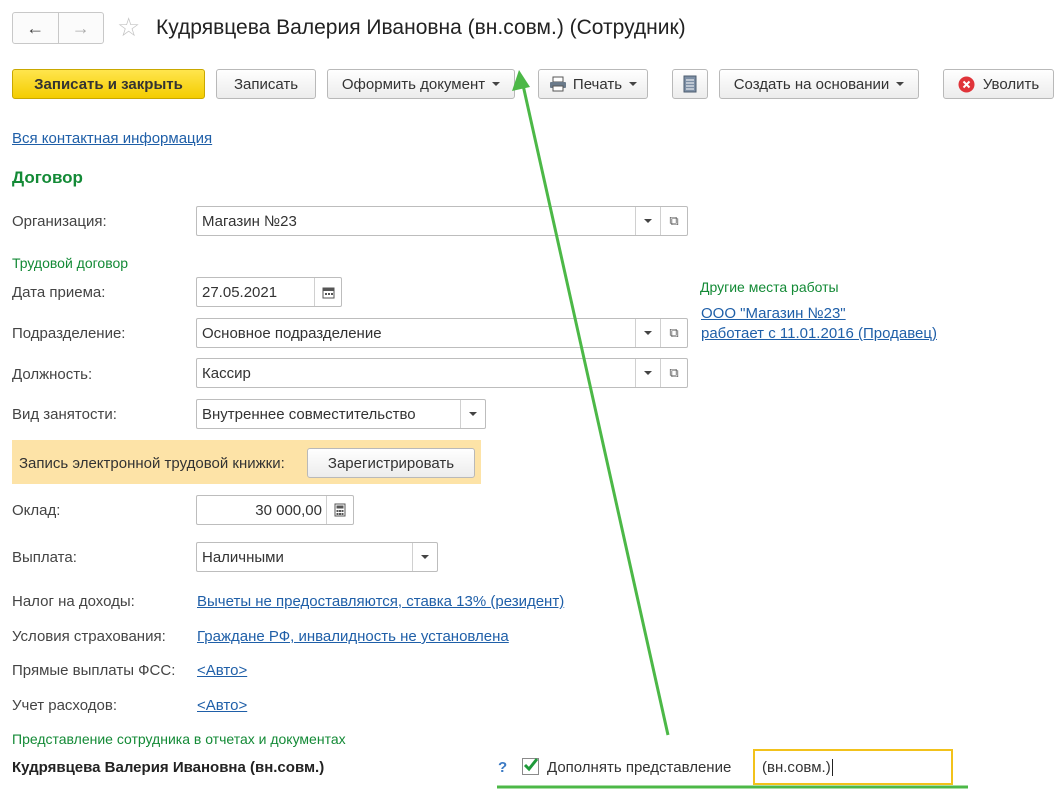  Describe the element at coordinates (47, 177) in the screenshot. I see `contract-heading: Договор` at that location.